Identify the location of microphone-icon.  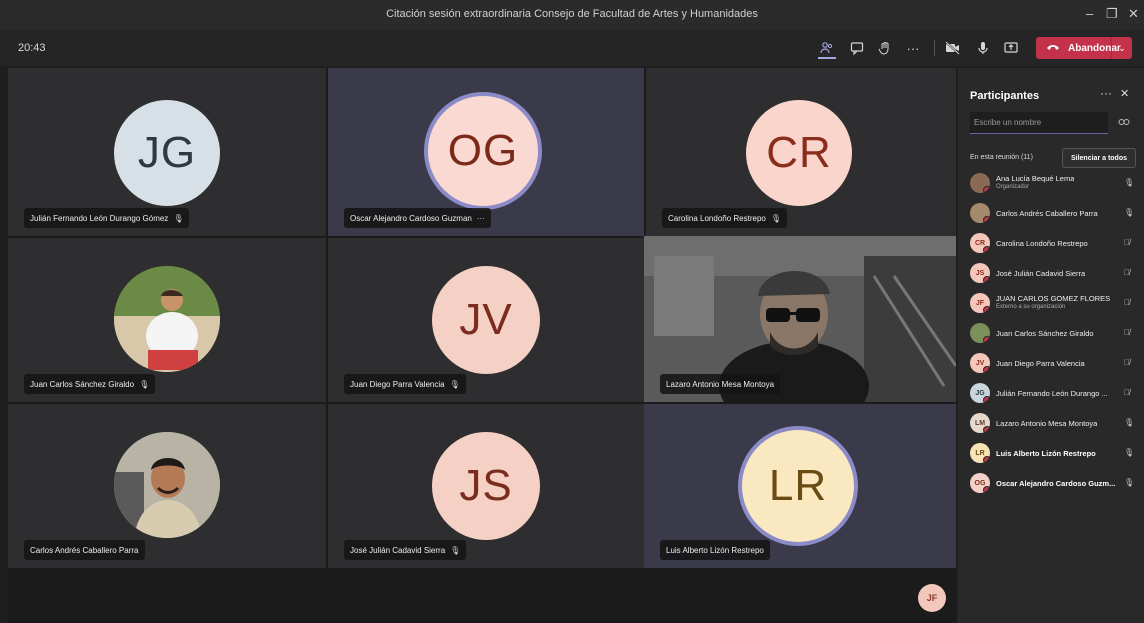
(983, 48).